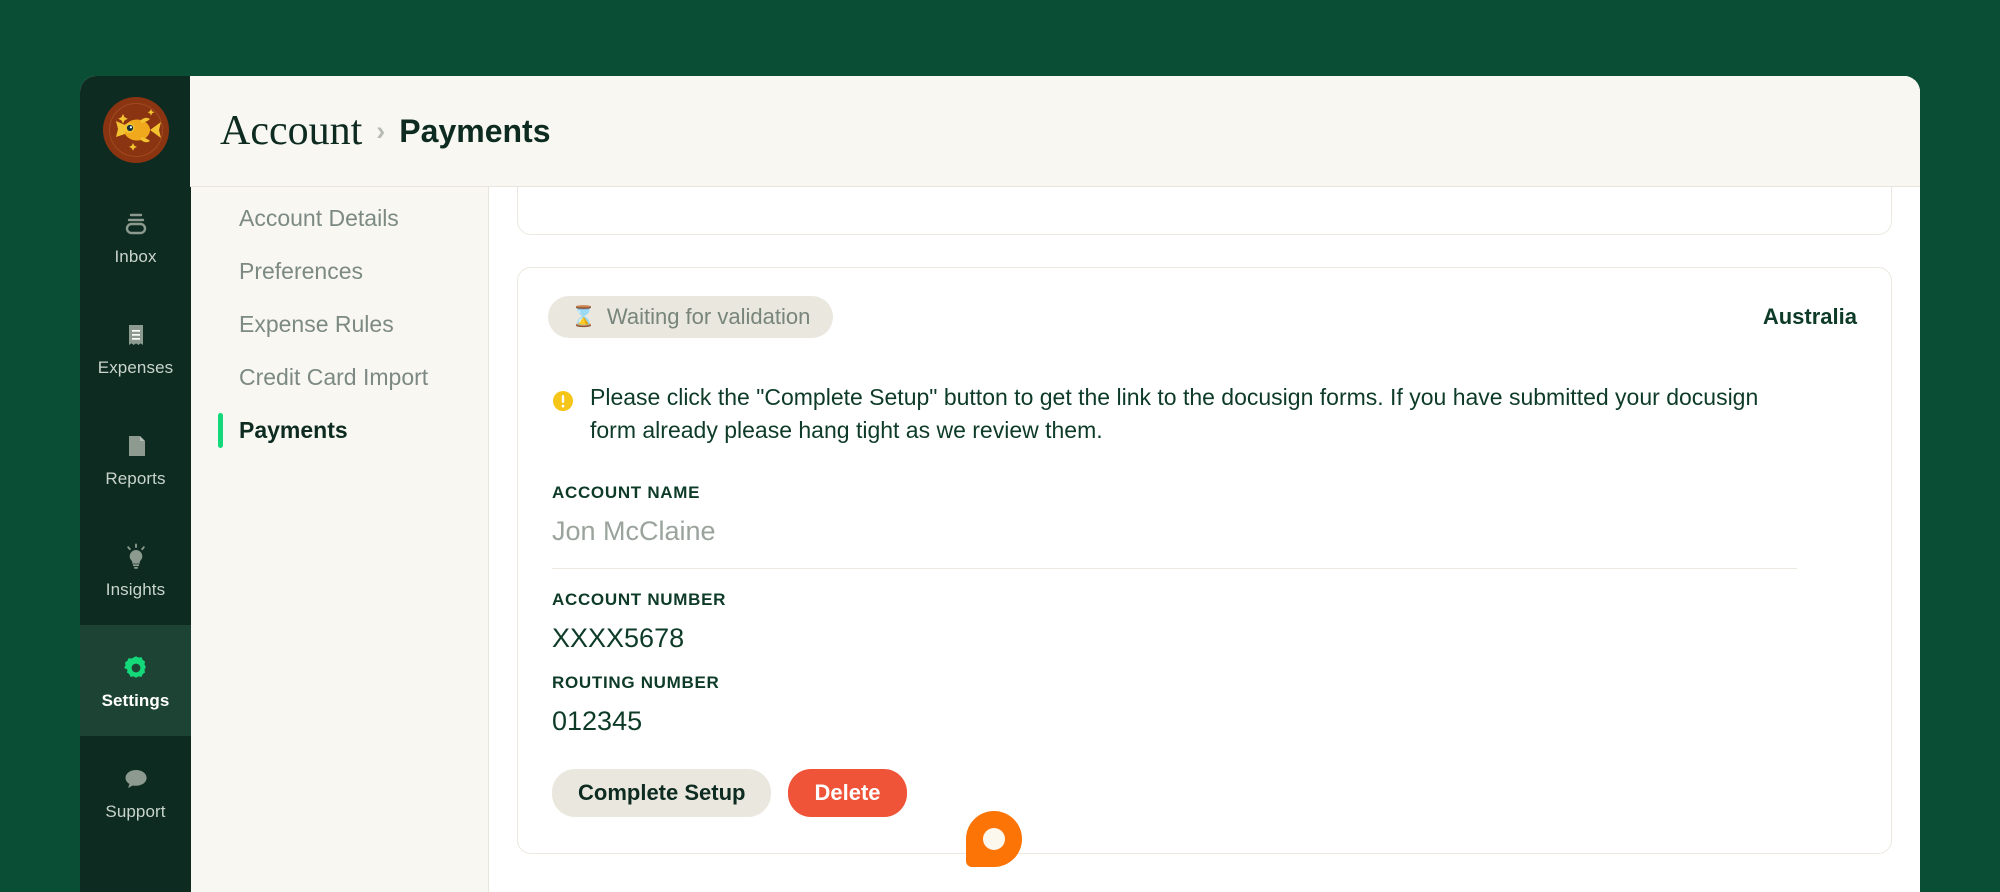  I want to click on inbox-icon, so click(136, 224).